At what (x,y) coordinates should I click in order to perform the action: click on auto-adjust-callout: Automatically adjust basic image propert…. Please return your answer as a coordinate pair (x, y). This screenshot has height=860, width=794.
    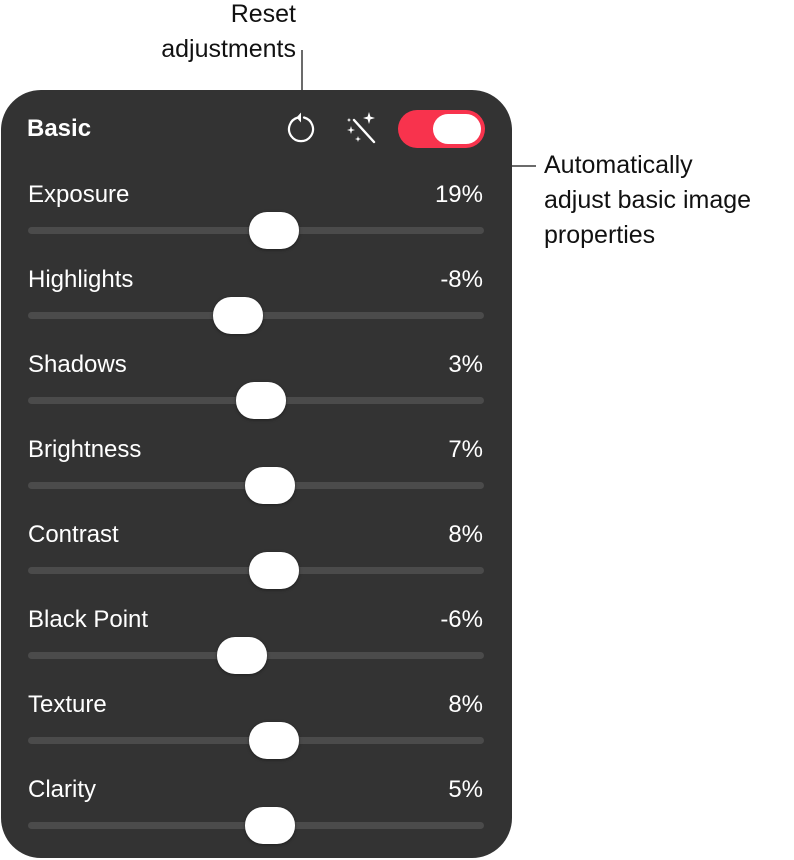
    Looking at the image, I should click on (648, 200).